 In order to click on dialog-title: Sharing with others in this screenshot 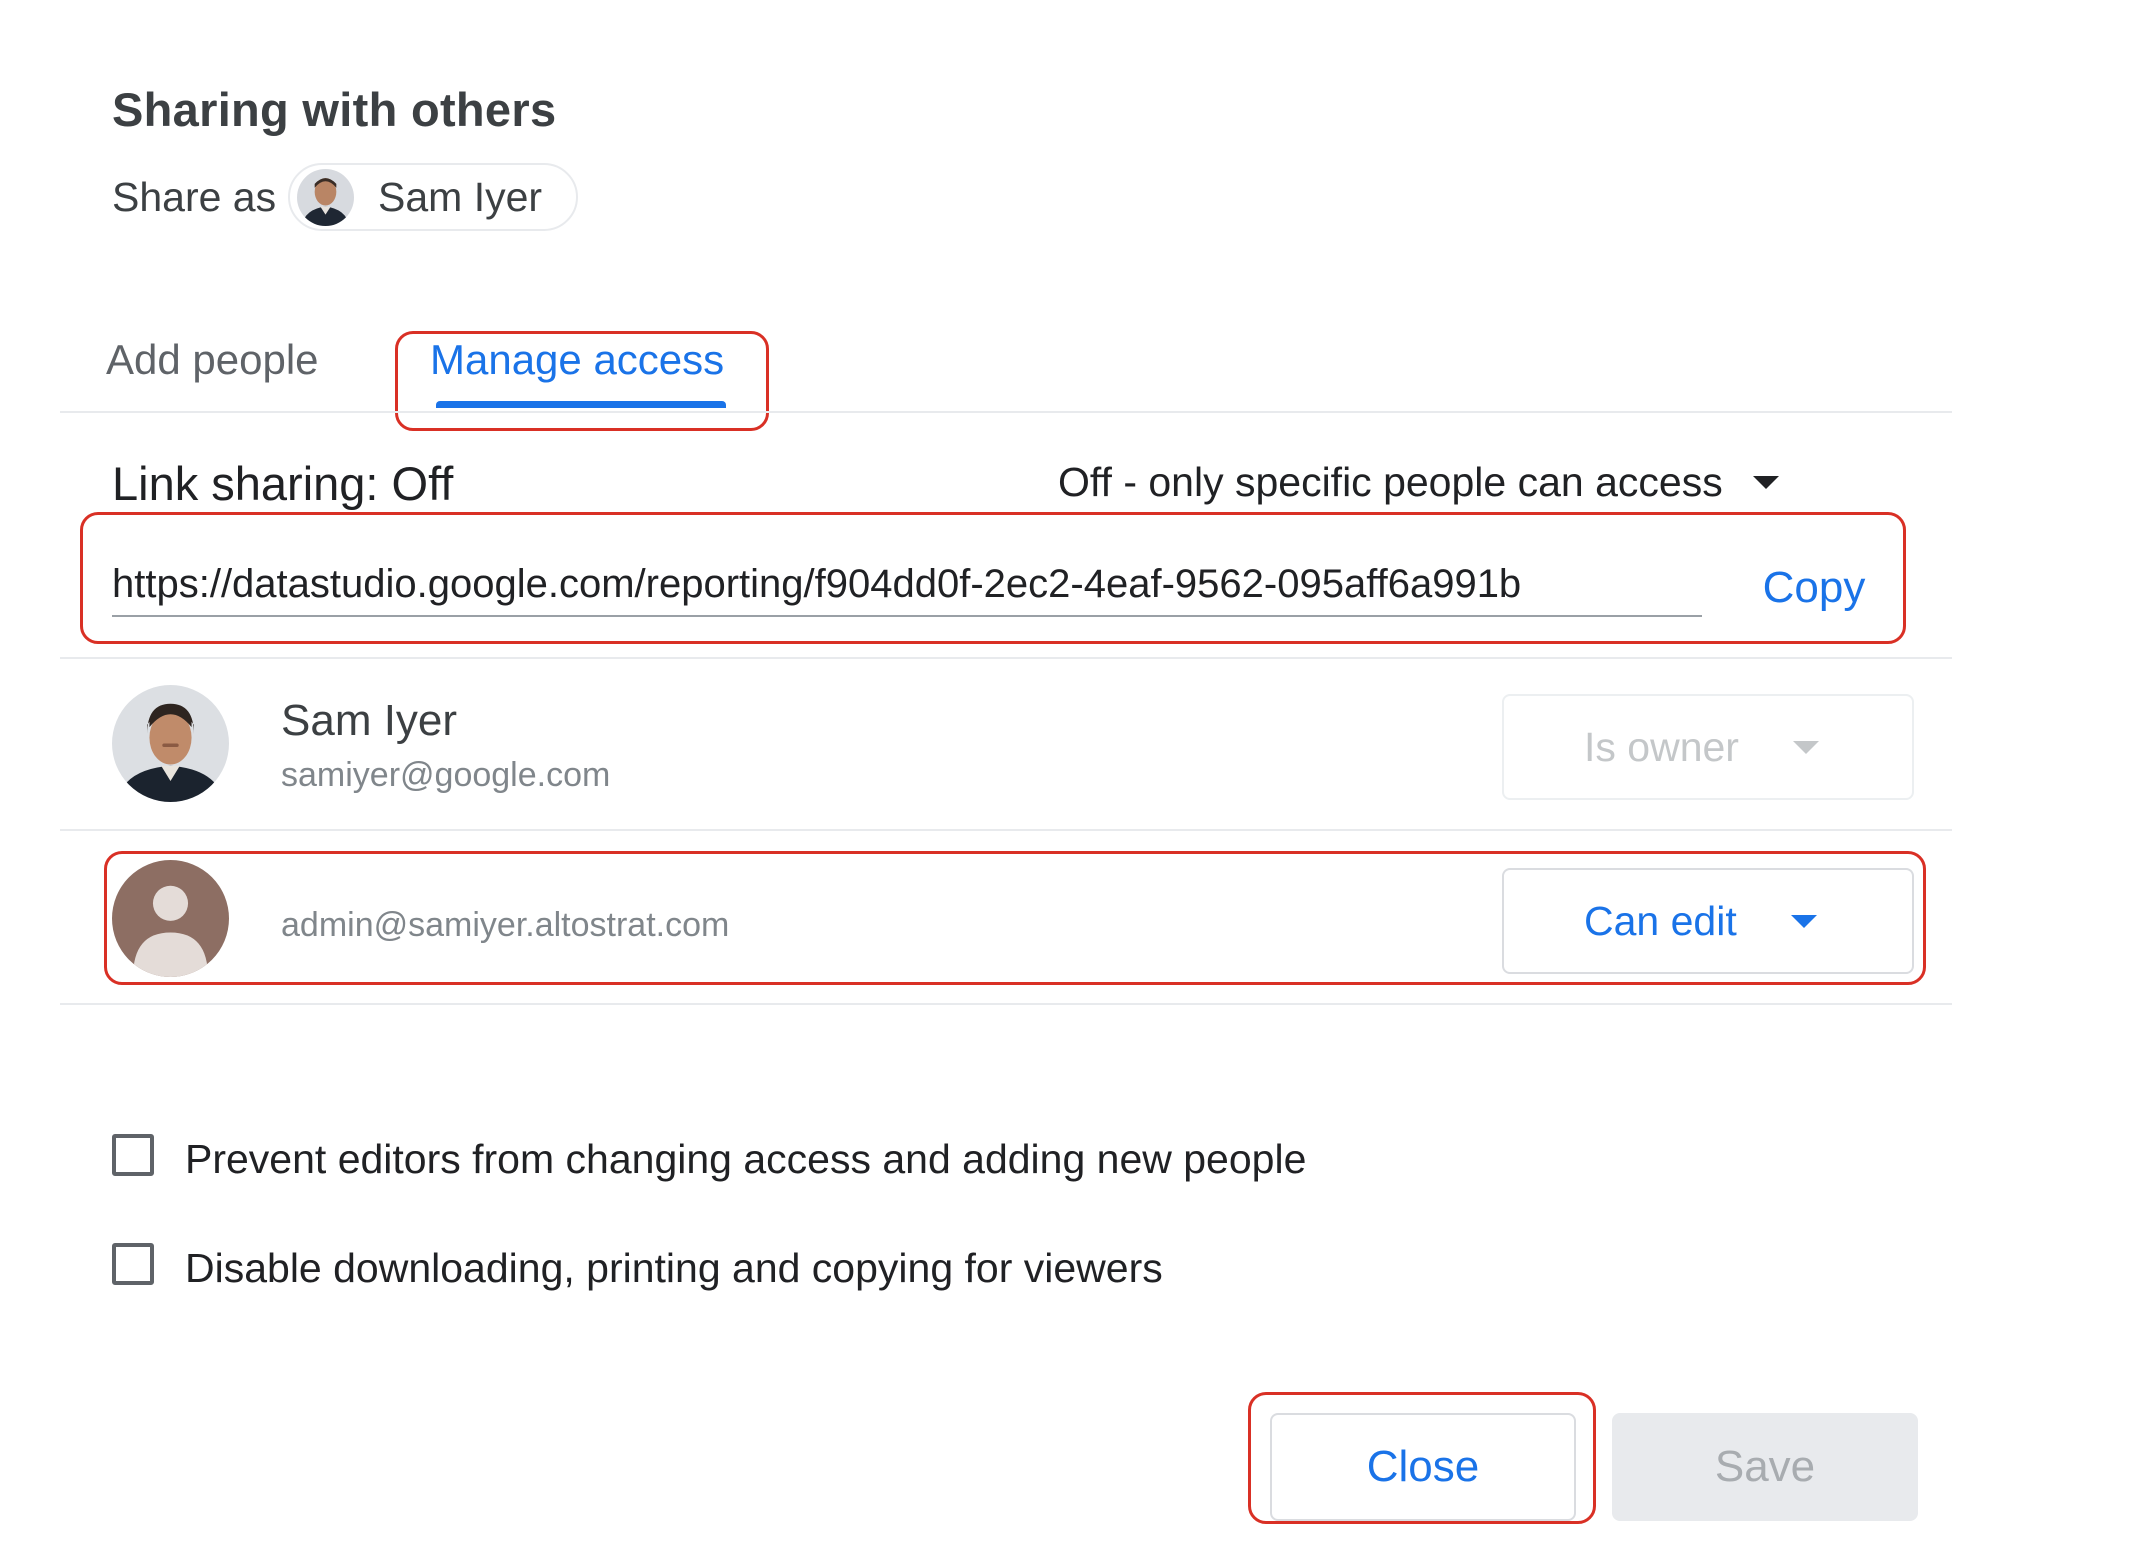, I will do `click(334, 109)`.